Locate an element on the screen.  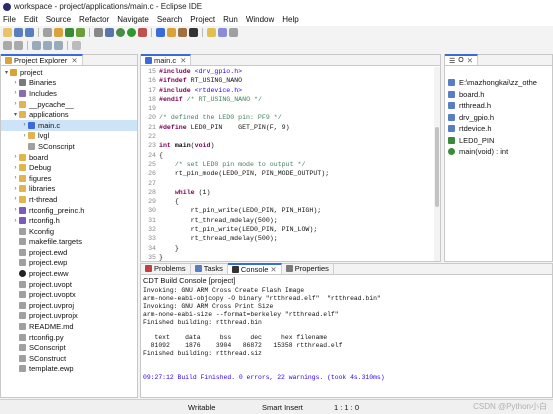
menu-refactor: Refactor is located at coordinates (94, 19).